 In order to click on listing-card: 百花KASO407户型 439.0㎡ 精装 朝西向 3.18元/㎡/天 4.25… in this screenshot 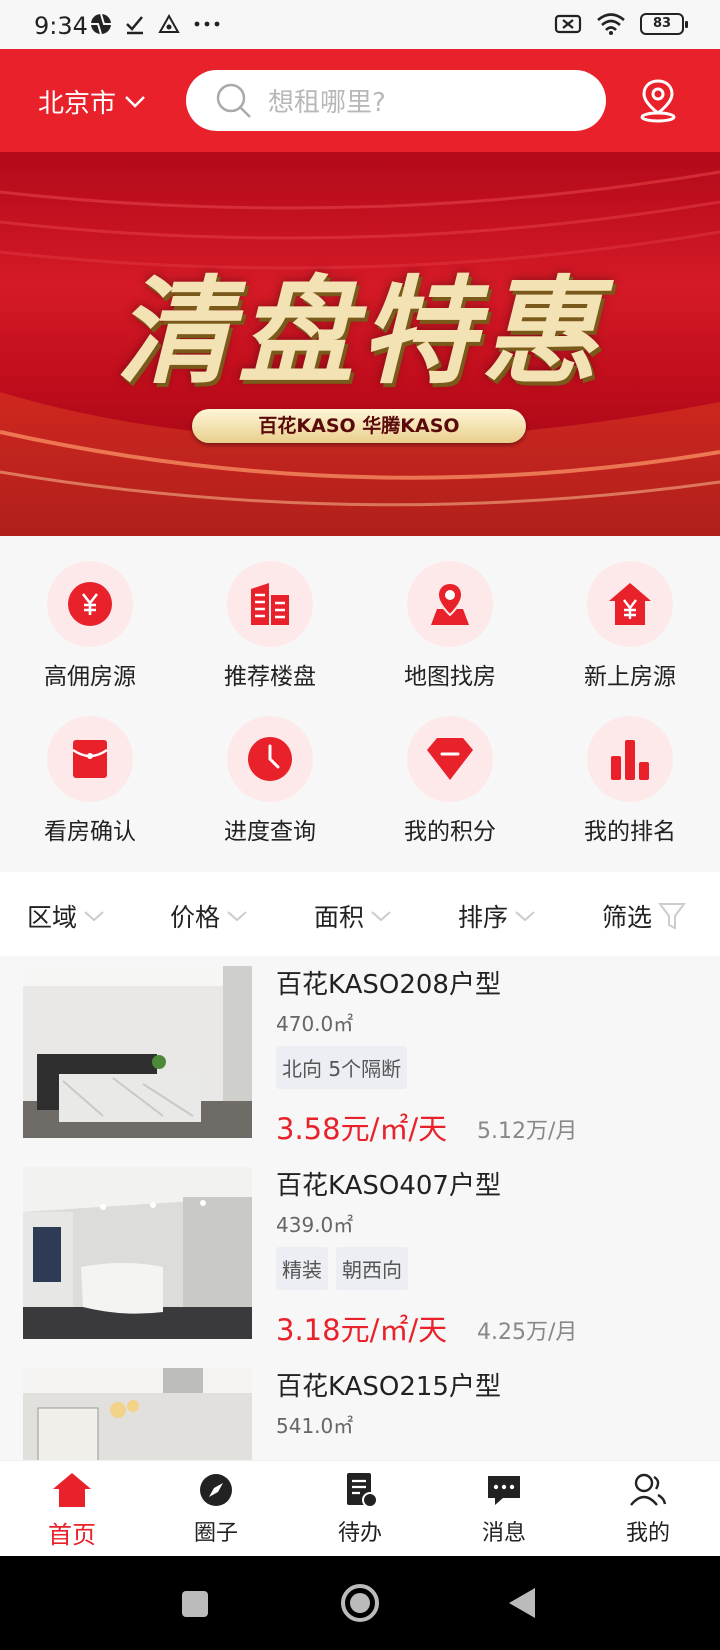, I will do `click(360, 1257)`.